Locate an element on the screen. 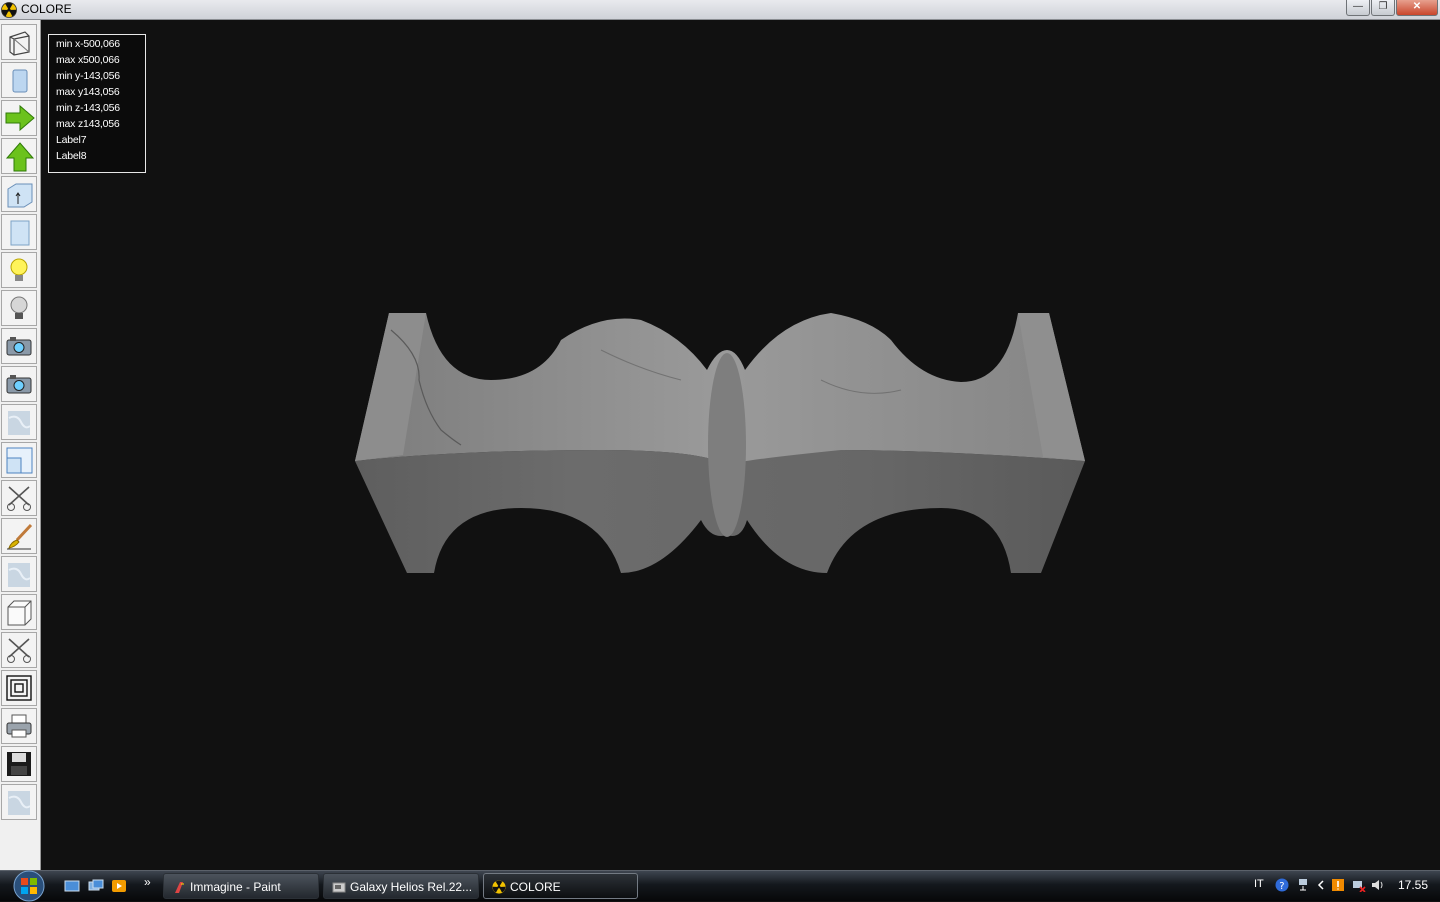 Image resolution: width=1440 pixels, height=902 pixels. frame-icon is located at coordinates (19, 688).